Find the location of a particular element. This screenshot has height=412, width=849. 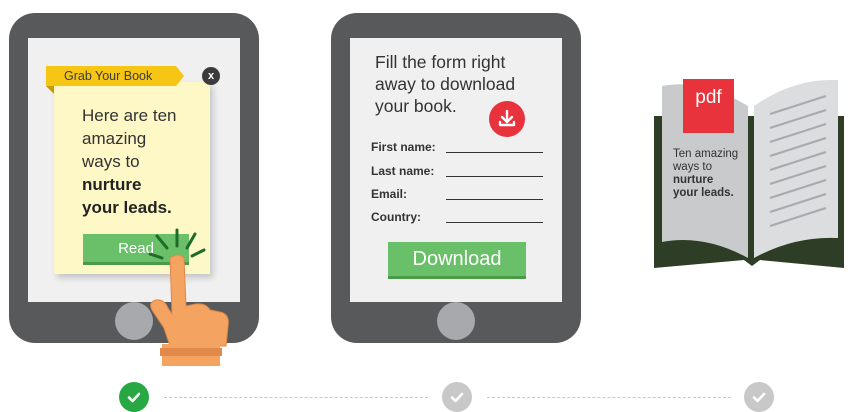

click-burst-icon is located at coordinates (177, 244).